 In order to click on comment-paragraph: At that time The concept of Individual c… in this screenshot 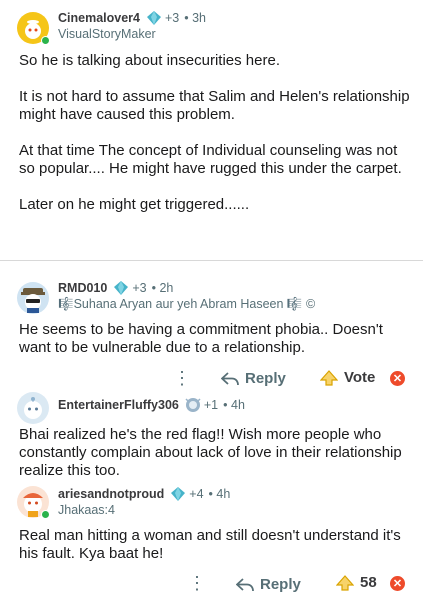, I will do `click(210, 159)`.